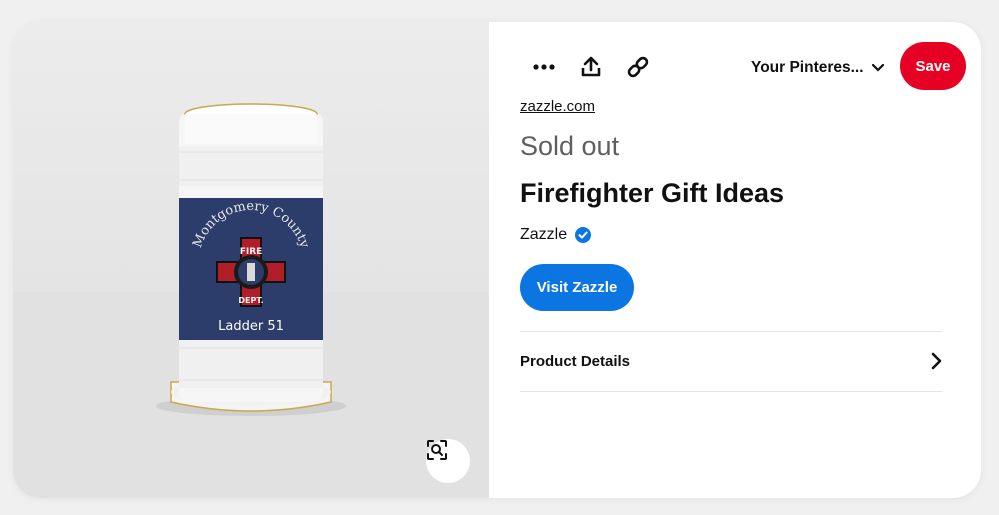  Describe the element at coordinates (731, 391) in the screenshot. I see `divider` at that location.